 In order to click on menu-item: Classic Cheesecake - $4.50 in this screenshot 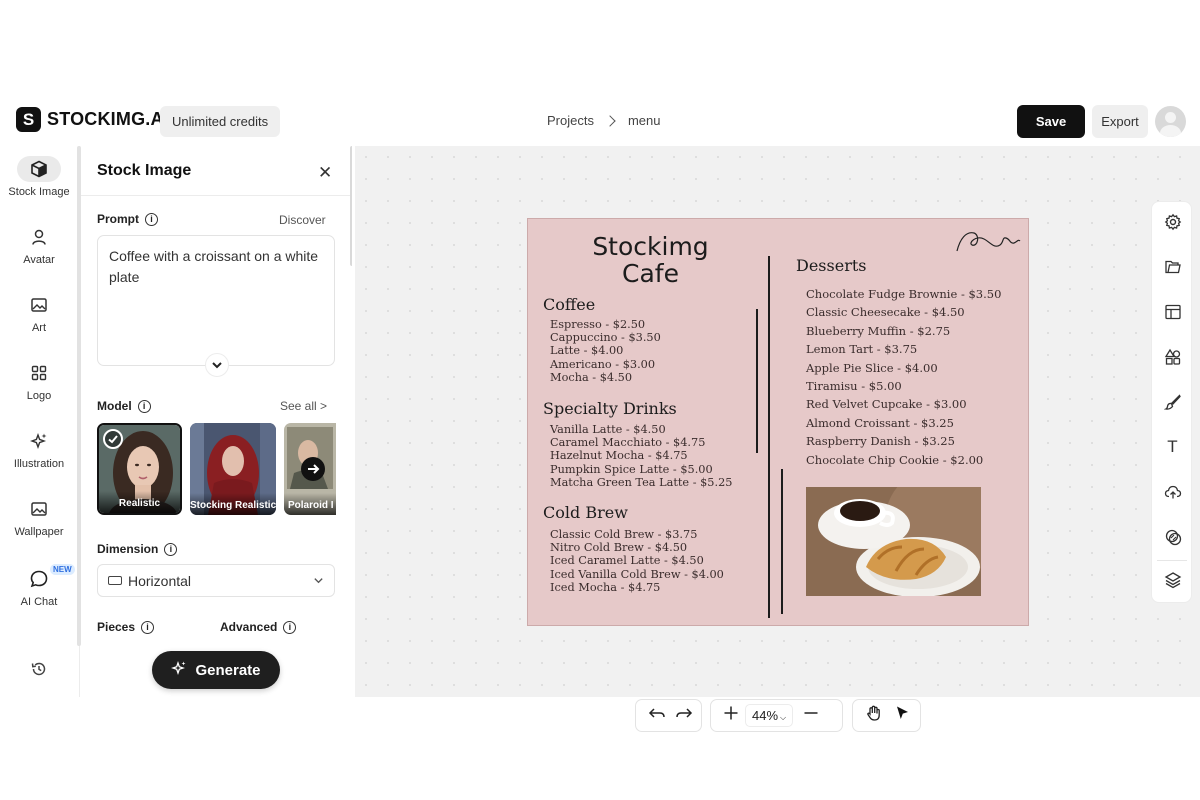, I will do `click(885, 312)`.